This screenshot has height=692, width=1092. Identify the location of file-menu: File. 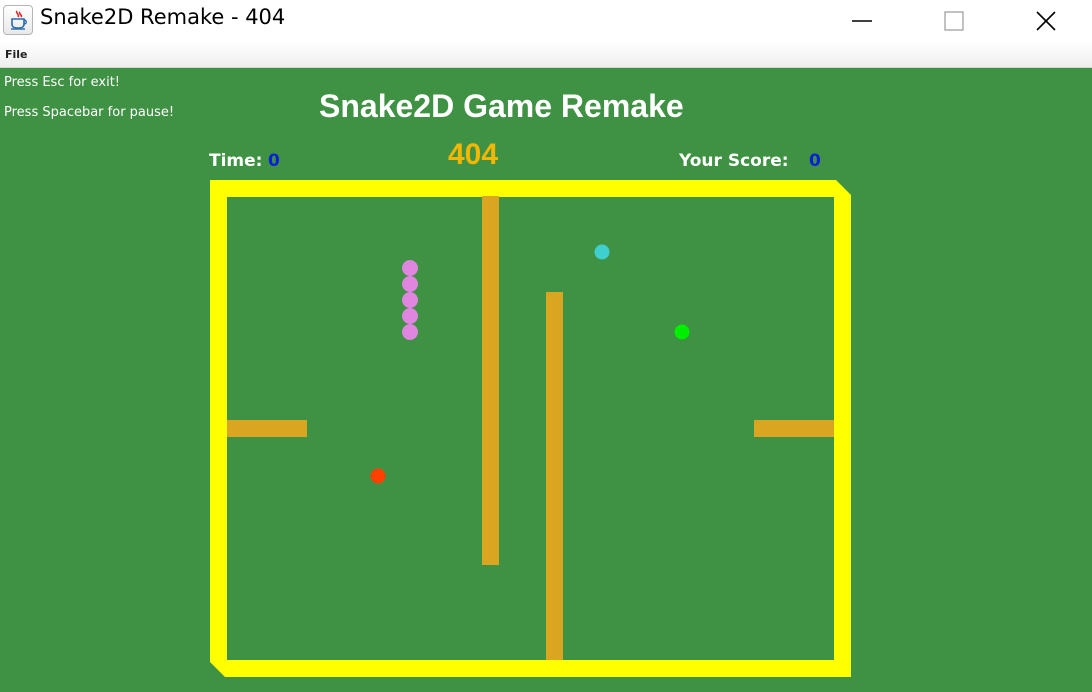
(16, 54).